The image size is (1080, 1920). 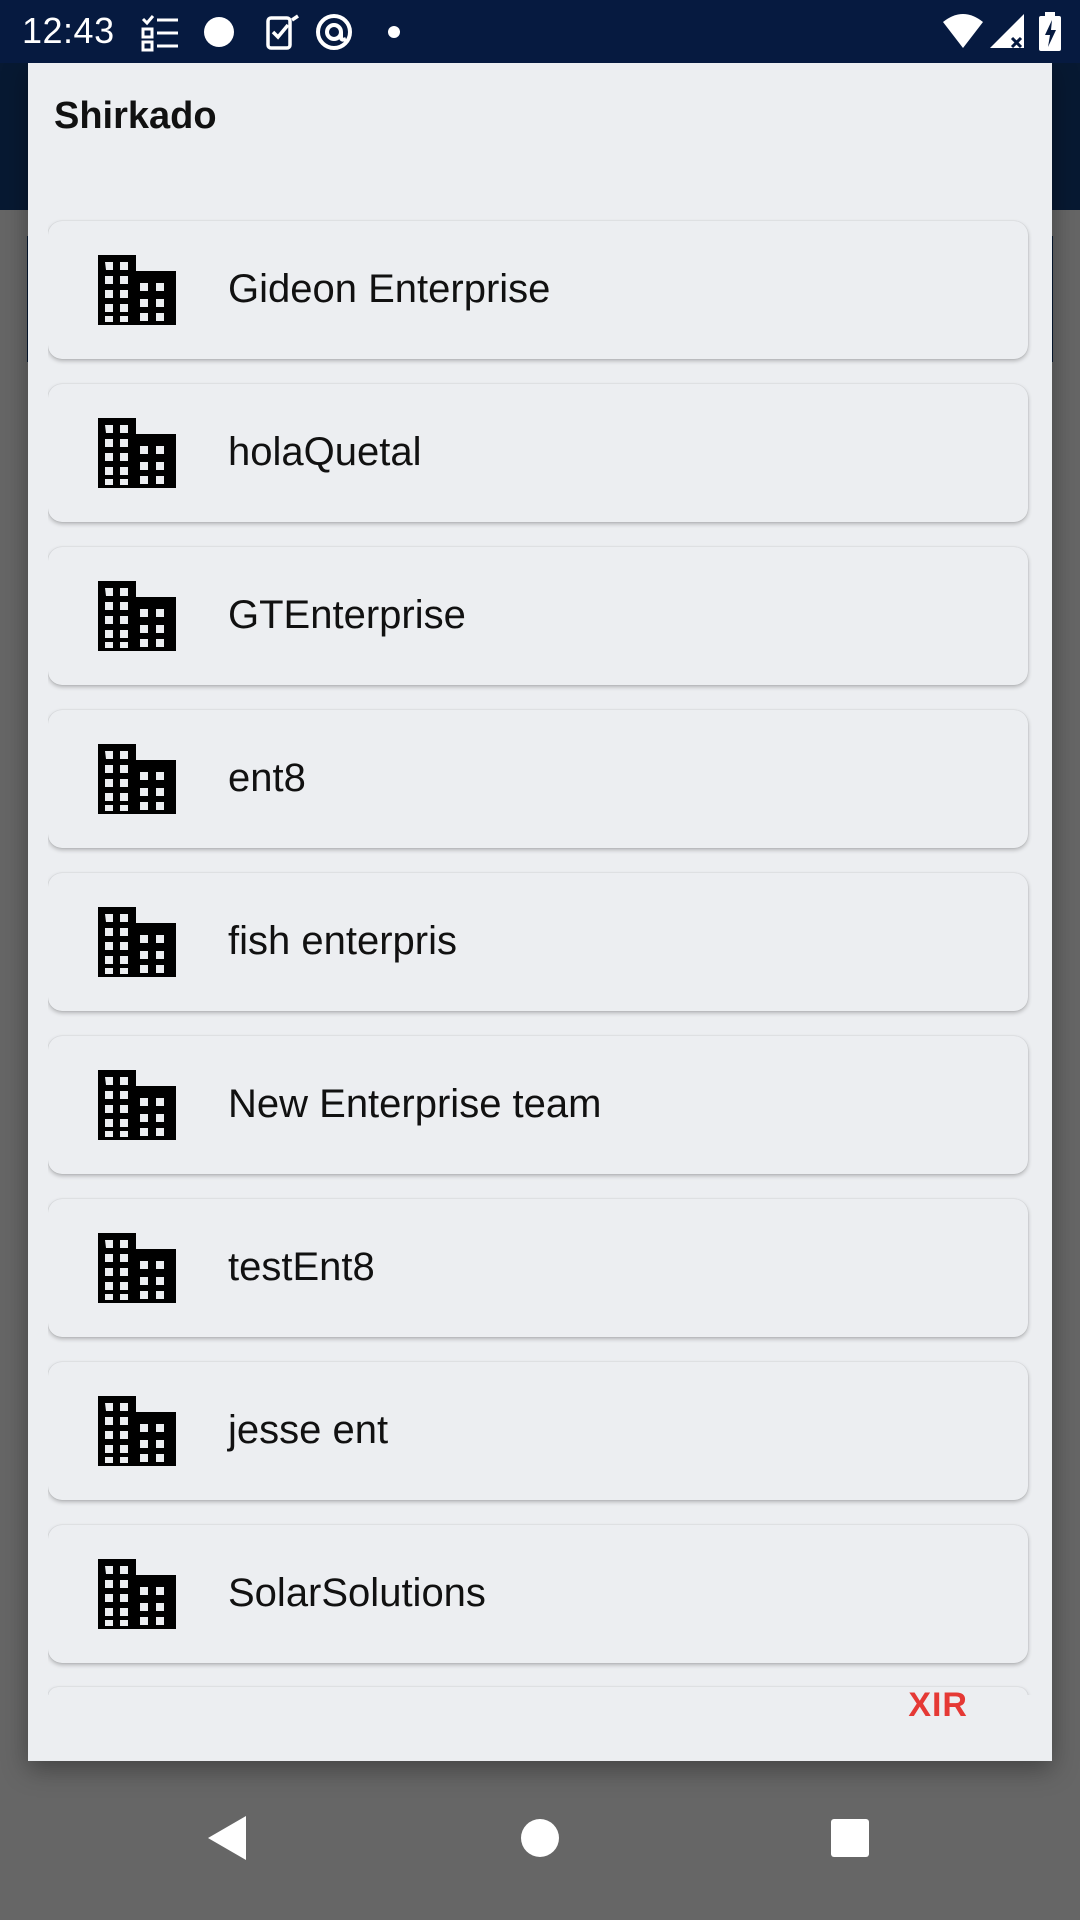 I want to click on status-time: 12:43, so click(x=68, y=30).